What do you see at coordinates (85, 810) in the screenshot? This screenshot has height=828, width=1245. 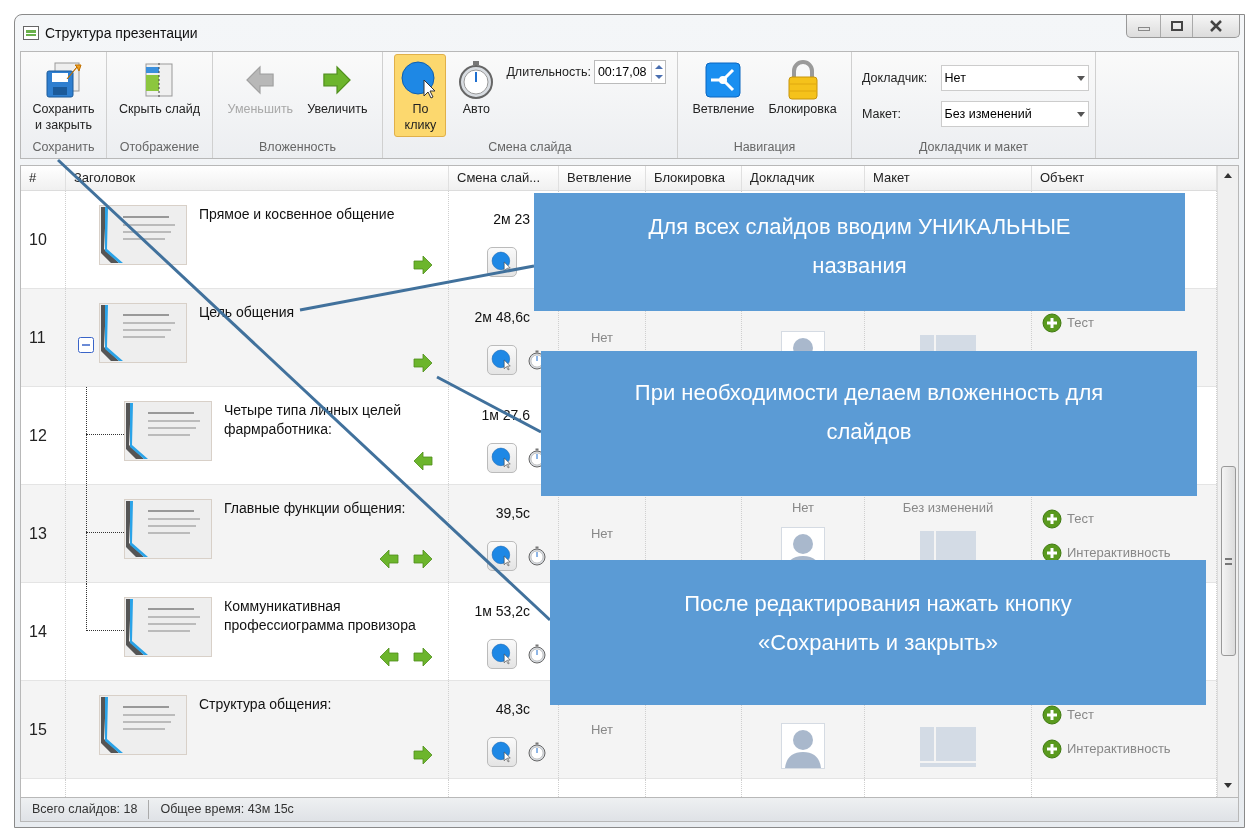 I see `status-text: Всего слайдов: 18` at bounding box center [85, 810].